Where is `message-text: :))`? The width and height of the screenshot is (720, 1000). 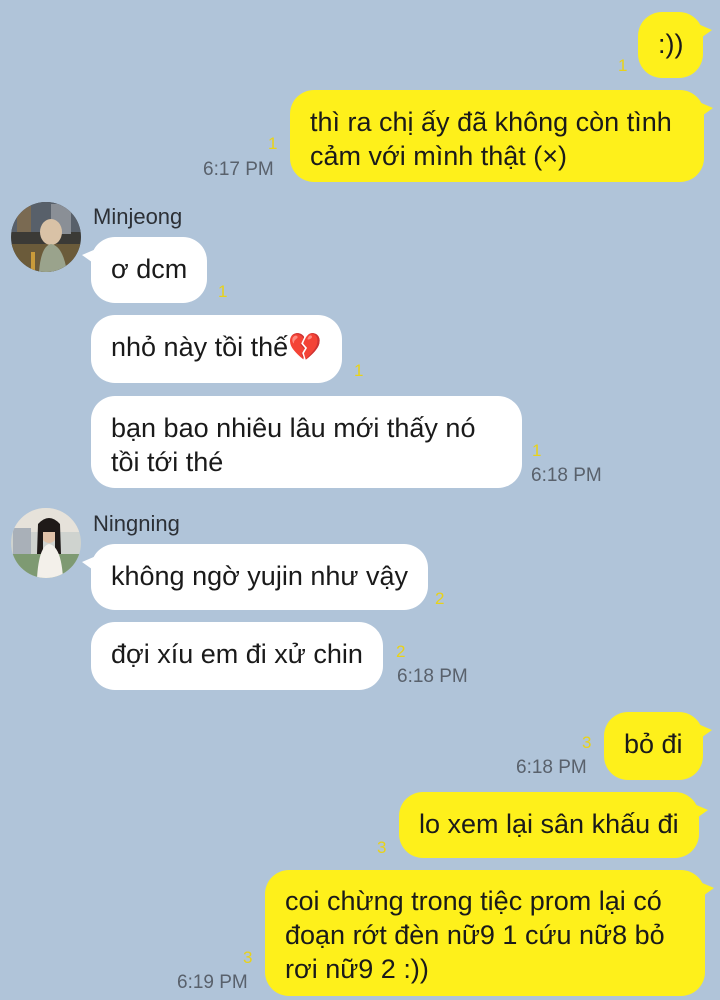 message-text: :)) is located at coordinates (671, 44).